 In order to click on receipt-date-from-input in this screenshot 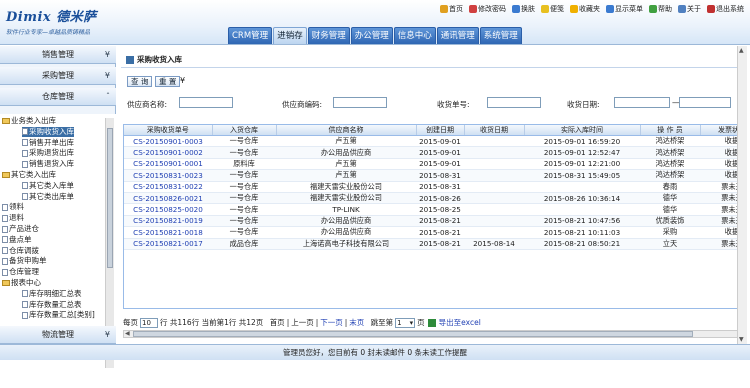, I will do `click(642, 102)`.